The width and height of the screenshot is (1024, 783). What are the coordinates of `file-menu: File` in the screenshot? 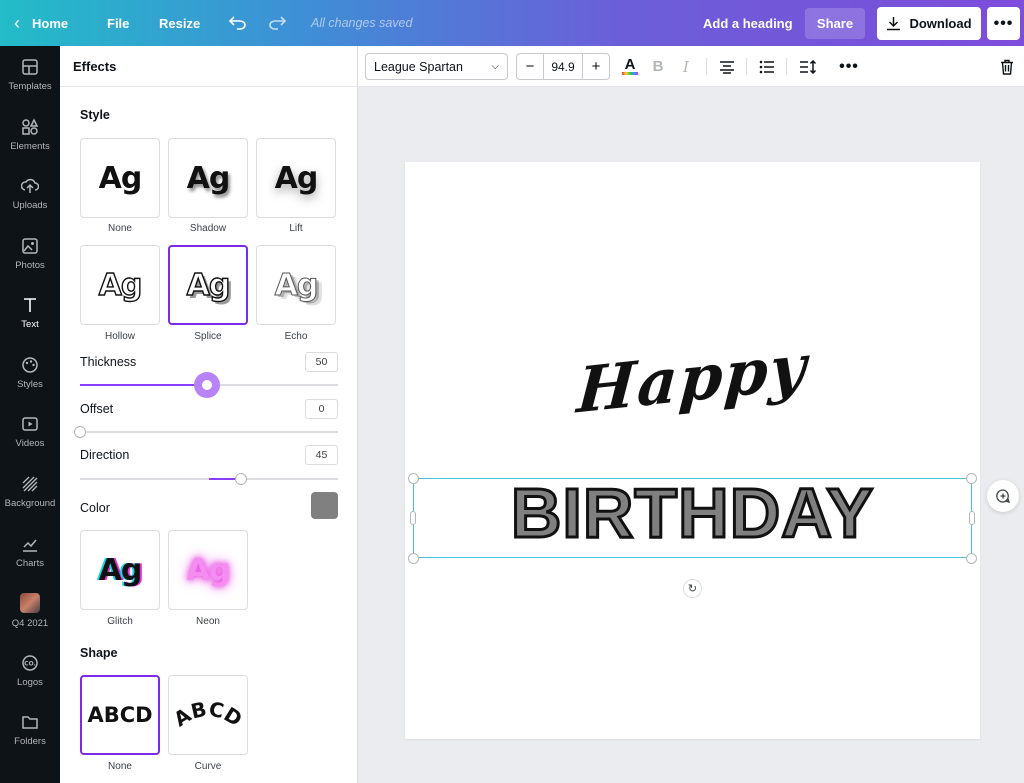 It's located at (118, 23).